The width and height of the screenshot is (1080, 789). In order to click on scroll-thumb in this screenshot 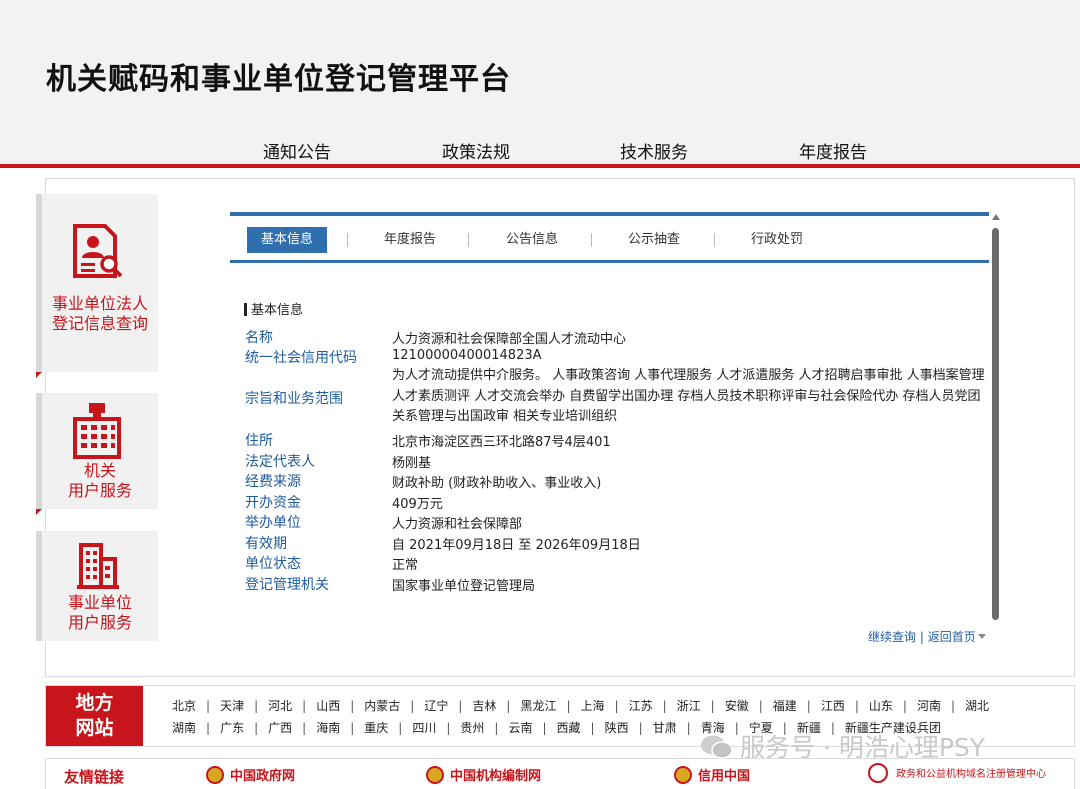, I will do `click(995, 424)`.